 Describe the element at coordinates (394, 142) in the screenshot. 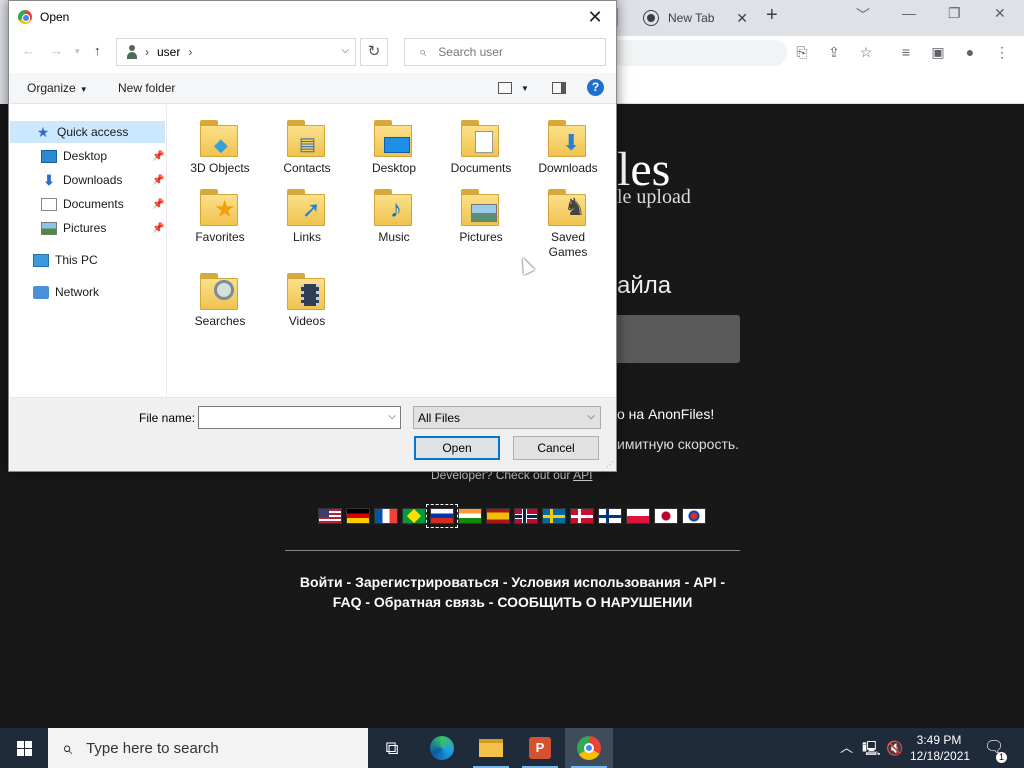

I see `folder-desktop: Desktop` at that location.